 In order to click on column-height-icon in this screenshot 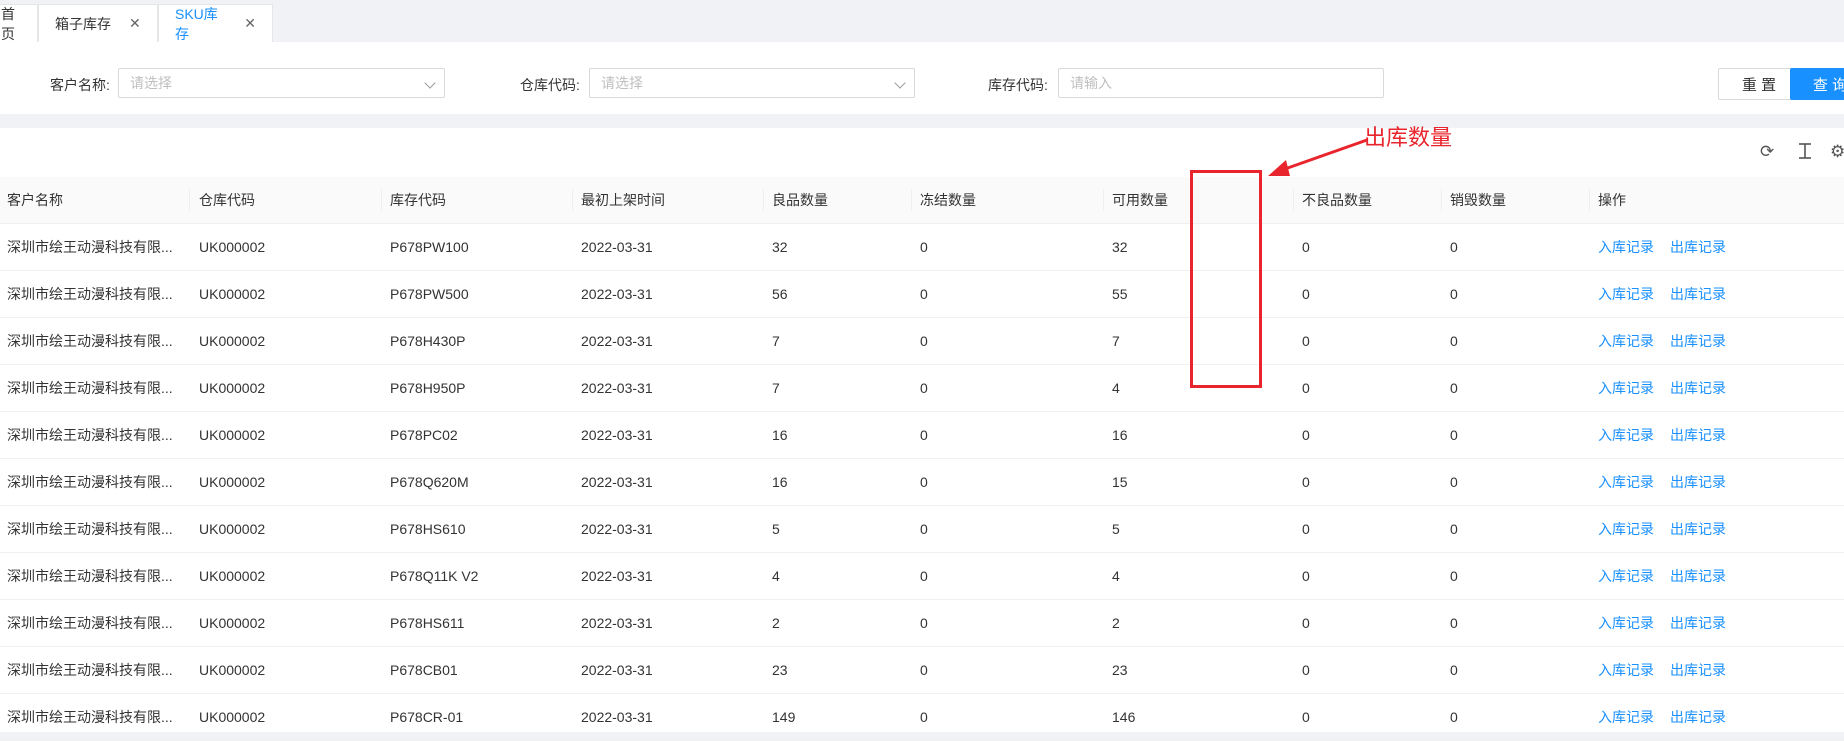, I will do `click(1805, 153)`.